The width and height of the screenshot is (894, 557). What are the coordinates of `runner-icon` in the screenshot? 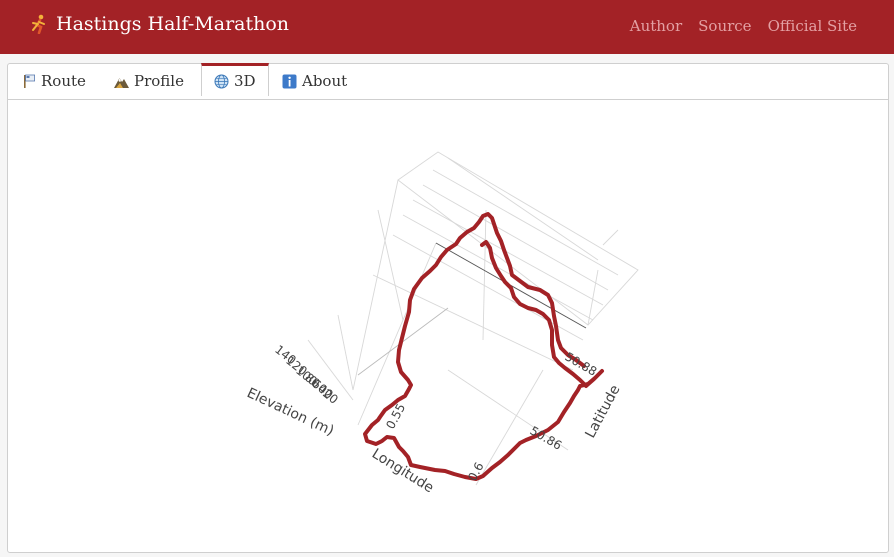 It's located at (38, 24).